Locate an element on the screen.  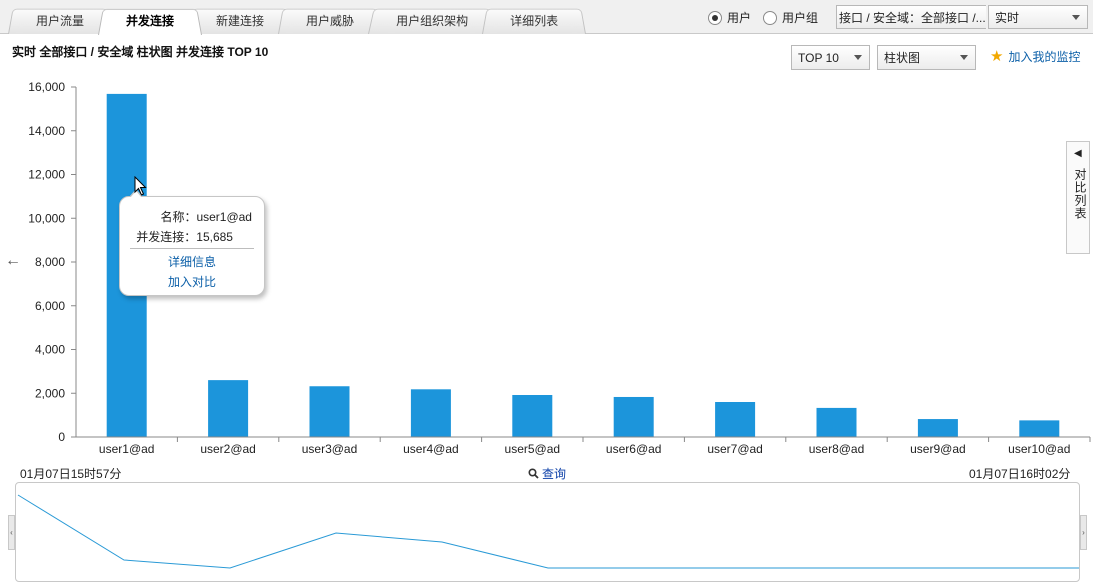
radio-user: 用户 is located at coordinates (729, 17).